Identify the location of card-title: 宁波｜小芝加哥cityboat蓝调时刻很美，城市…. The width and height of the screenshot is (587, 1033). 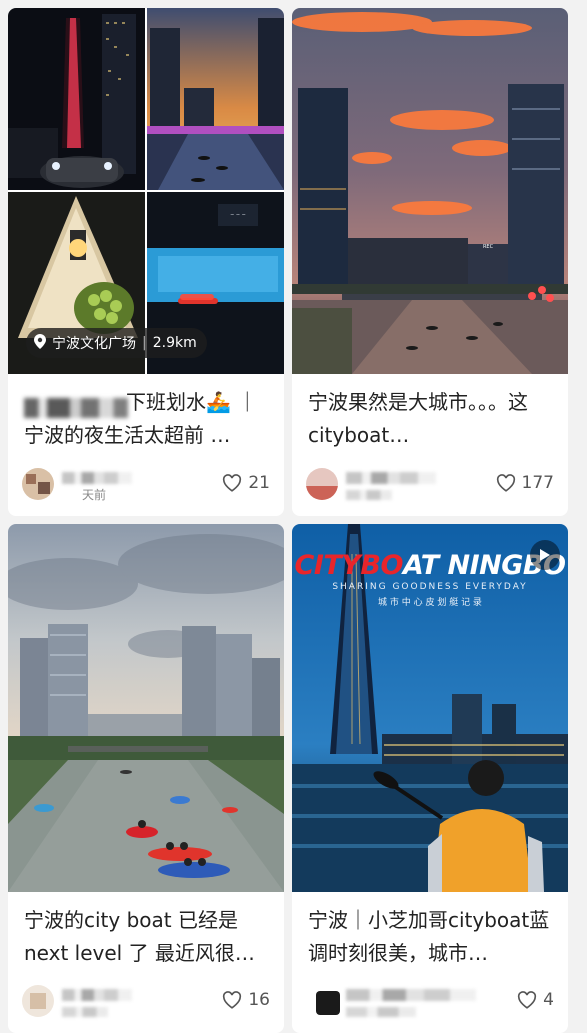
(431, 937).